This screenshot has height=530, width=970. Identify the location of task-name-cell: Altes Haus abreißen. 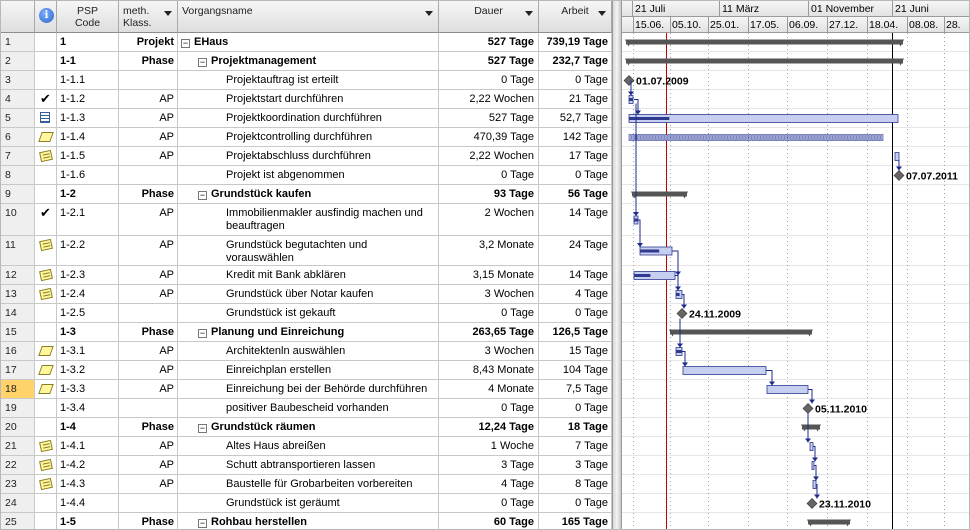
(308, 446).